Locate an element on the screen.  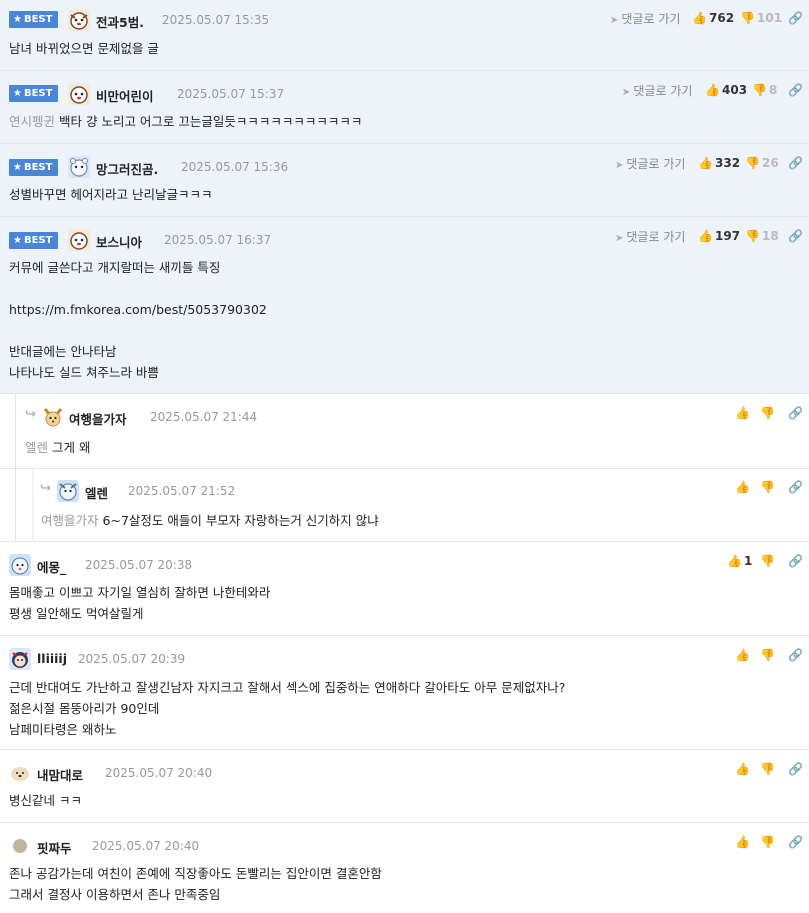
comment: 내맘대로 2025.05.07 20:40 👍 👎 🔗 병신같네 ㅋㅋ is located at coordinates (404, 786).